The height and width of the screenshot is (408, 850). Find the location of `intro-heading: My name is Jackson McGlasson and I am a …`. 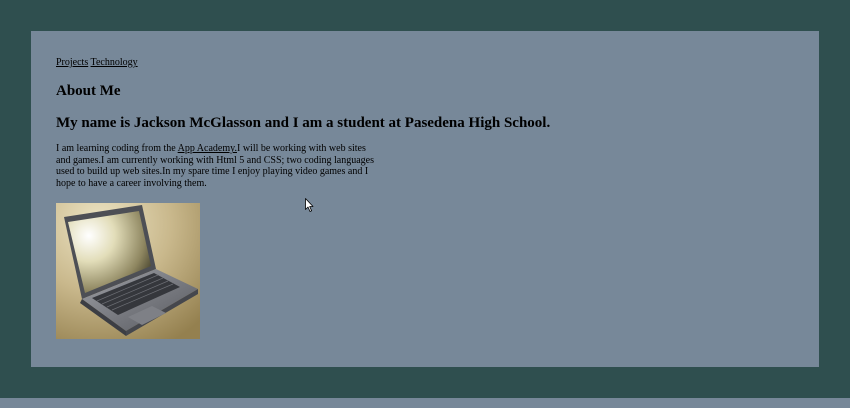

intro-heading: My name is Jackson McGlasson and I am a … is located at coordinates (303, 123).